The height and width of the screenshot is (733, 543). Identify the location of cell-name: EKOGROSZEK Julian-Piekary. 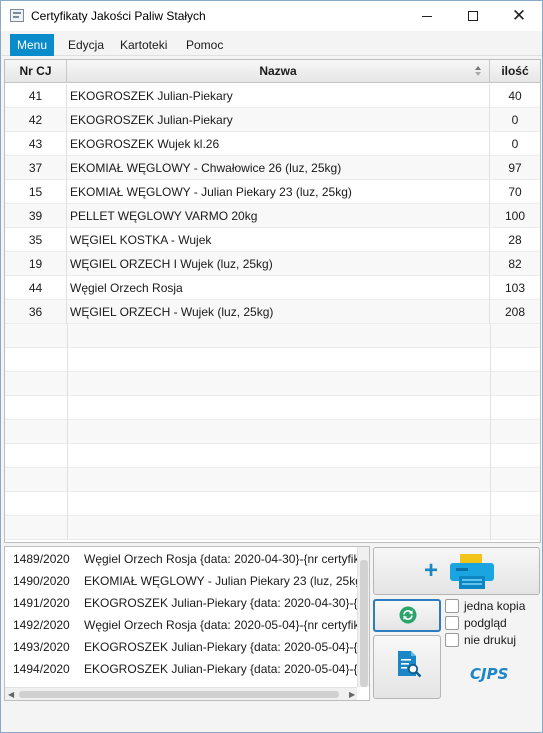
(278, 96).